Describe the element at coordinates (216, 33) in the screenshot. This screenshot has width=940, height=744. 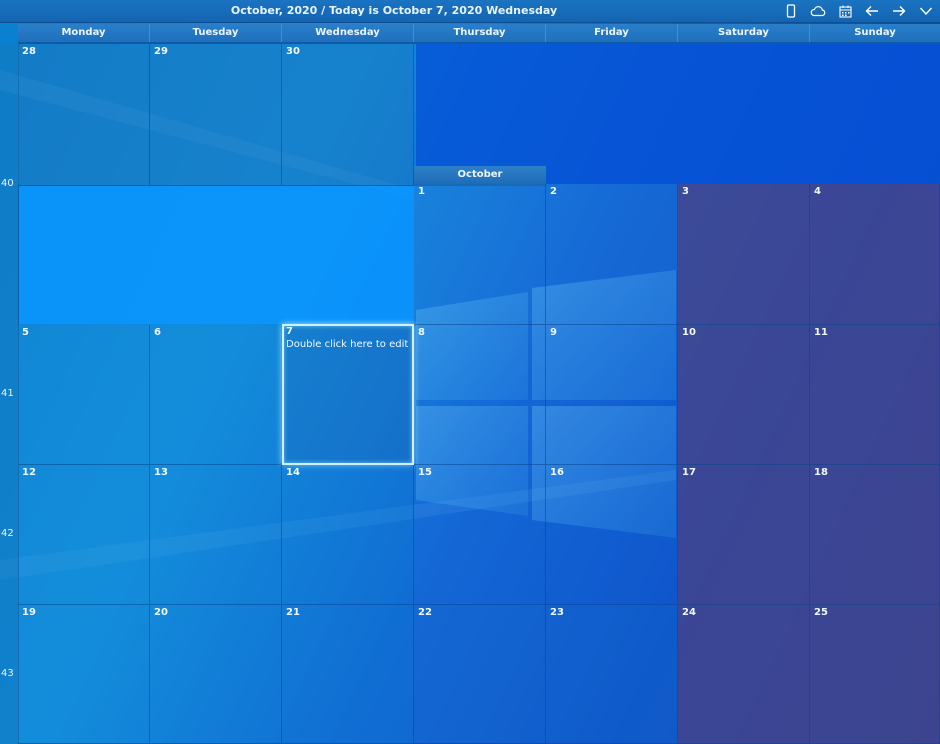
I see `weekday-tuesday: Tuesday` at that location.